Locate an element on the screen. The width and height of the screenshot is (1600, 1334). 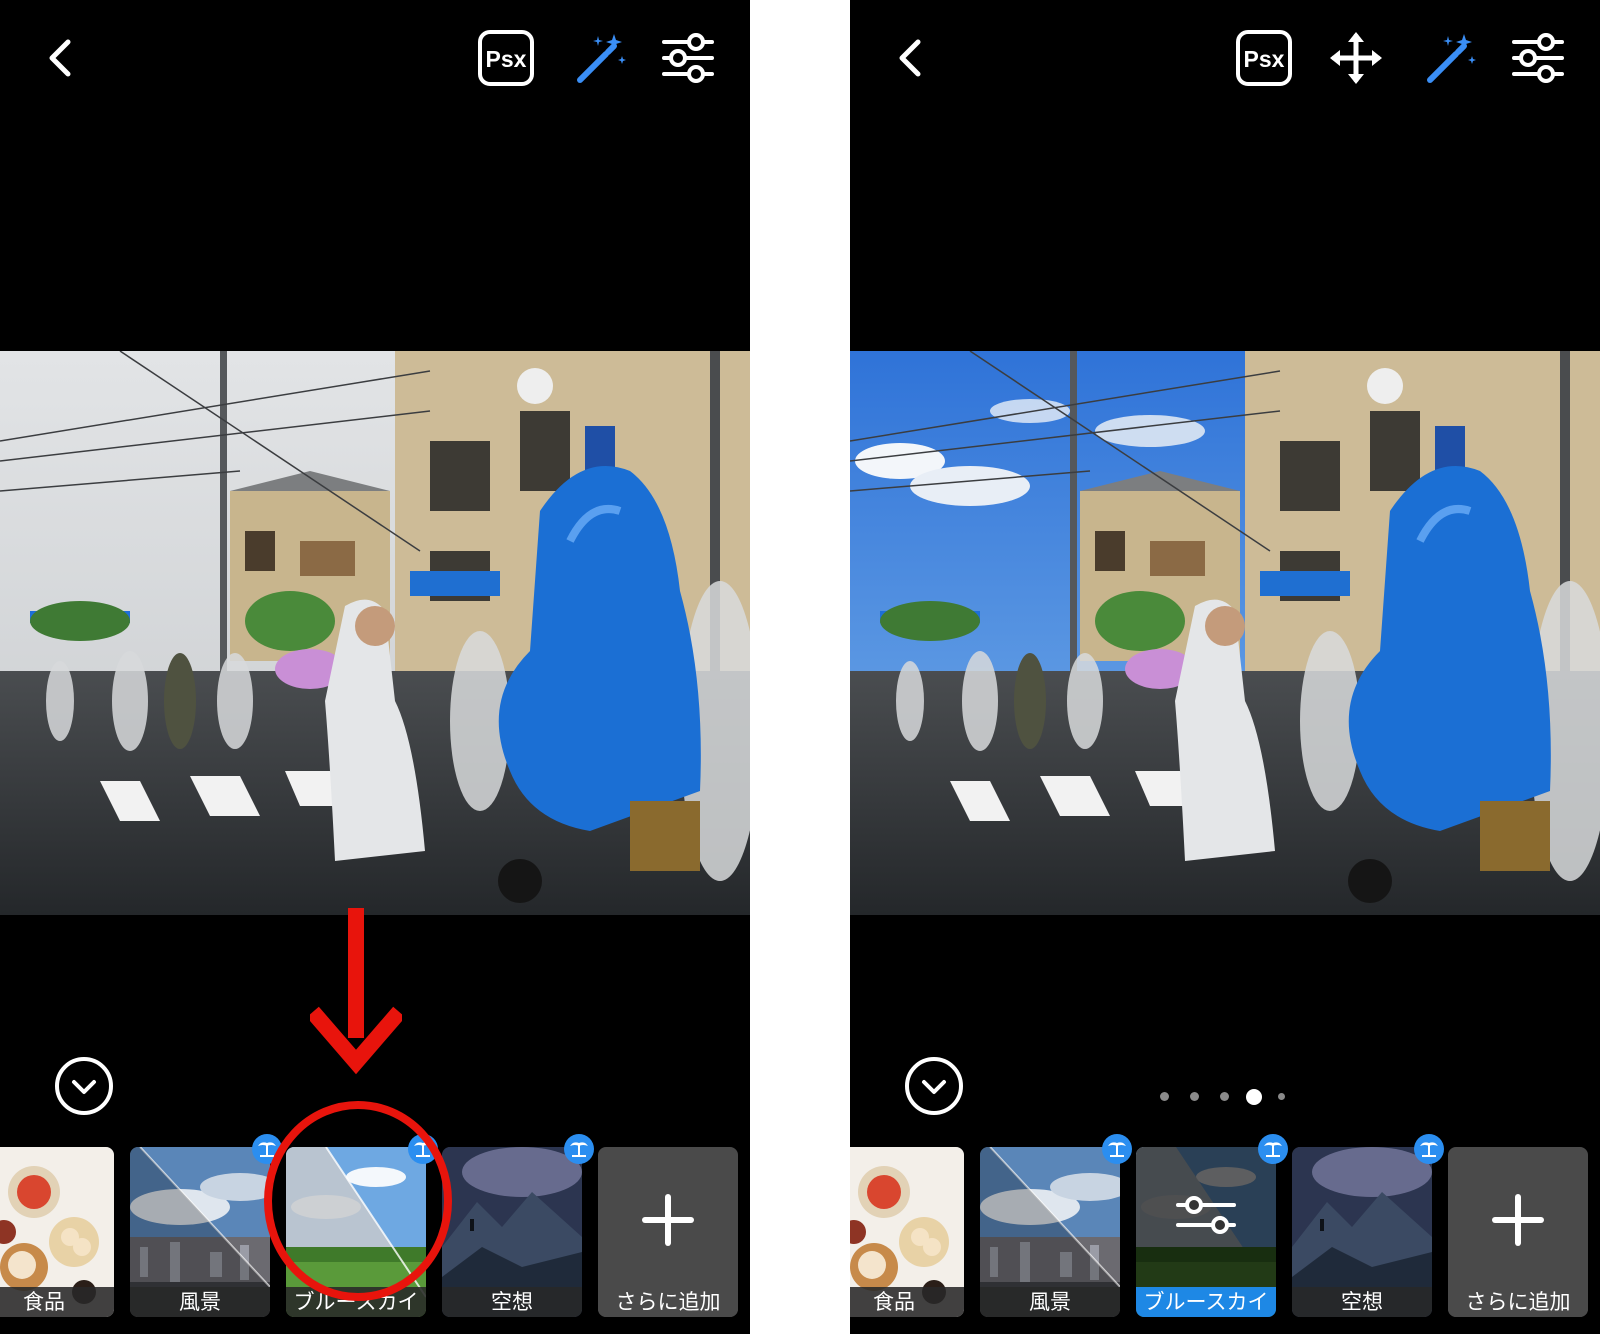
move-button is located at coordinates (1356, 58).